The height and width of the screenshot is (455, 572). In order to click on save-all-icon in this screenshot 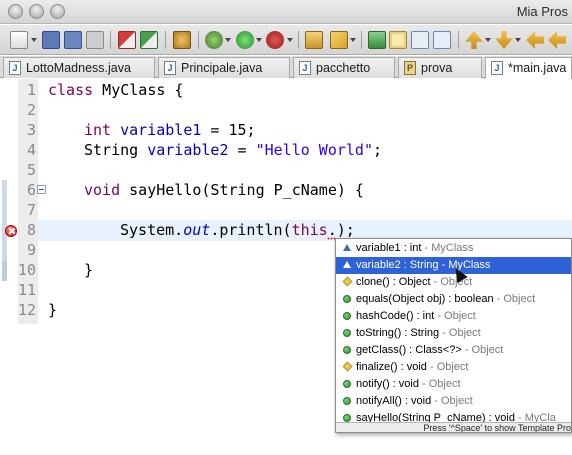, I will do `click(73, 40)`.